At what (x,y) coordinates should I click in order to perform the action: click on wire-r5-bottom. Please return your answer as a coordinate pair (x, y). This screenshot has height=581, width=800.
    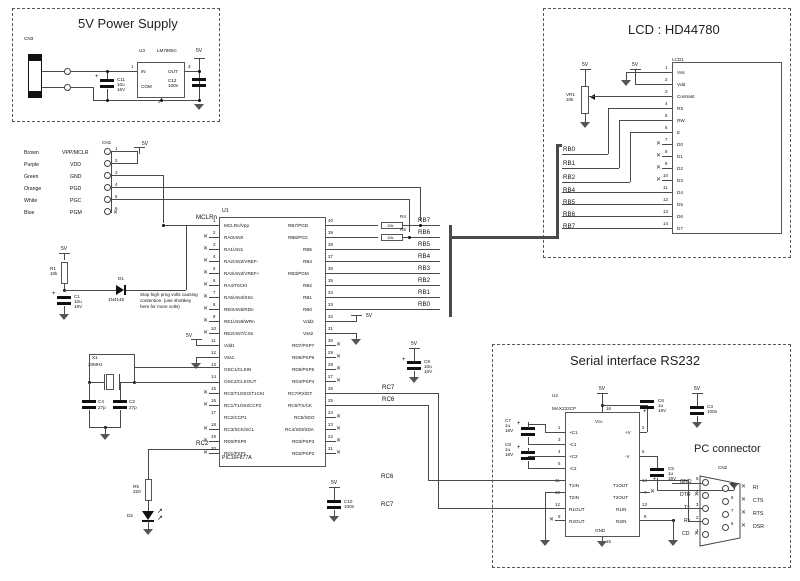
    Looking at the image, I should click on (148, 506).